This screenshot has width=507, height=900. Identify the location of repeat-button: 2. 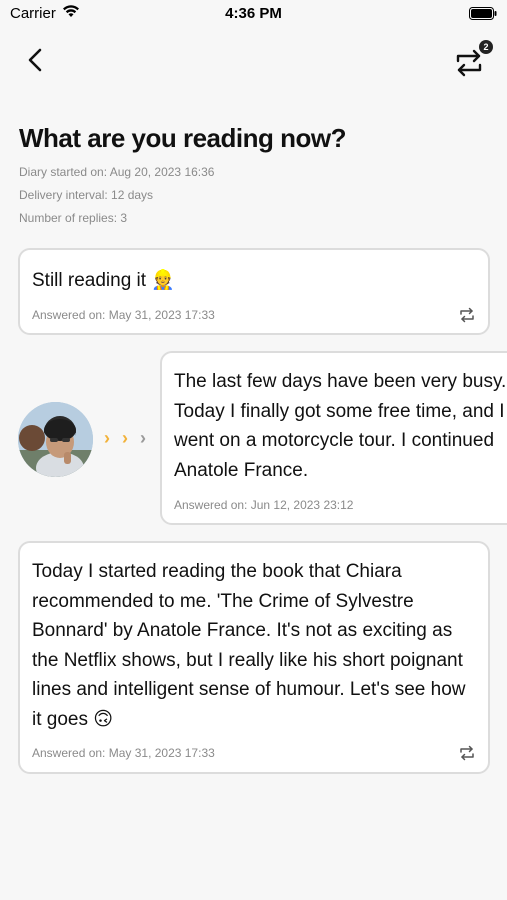
(471, 60).